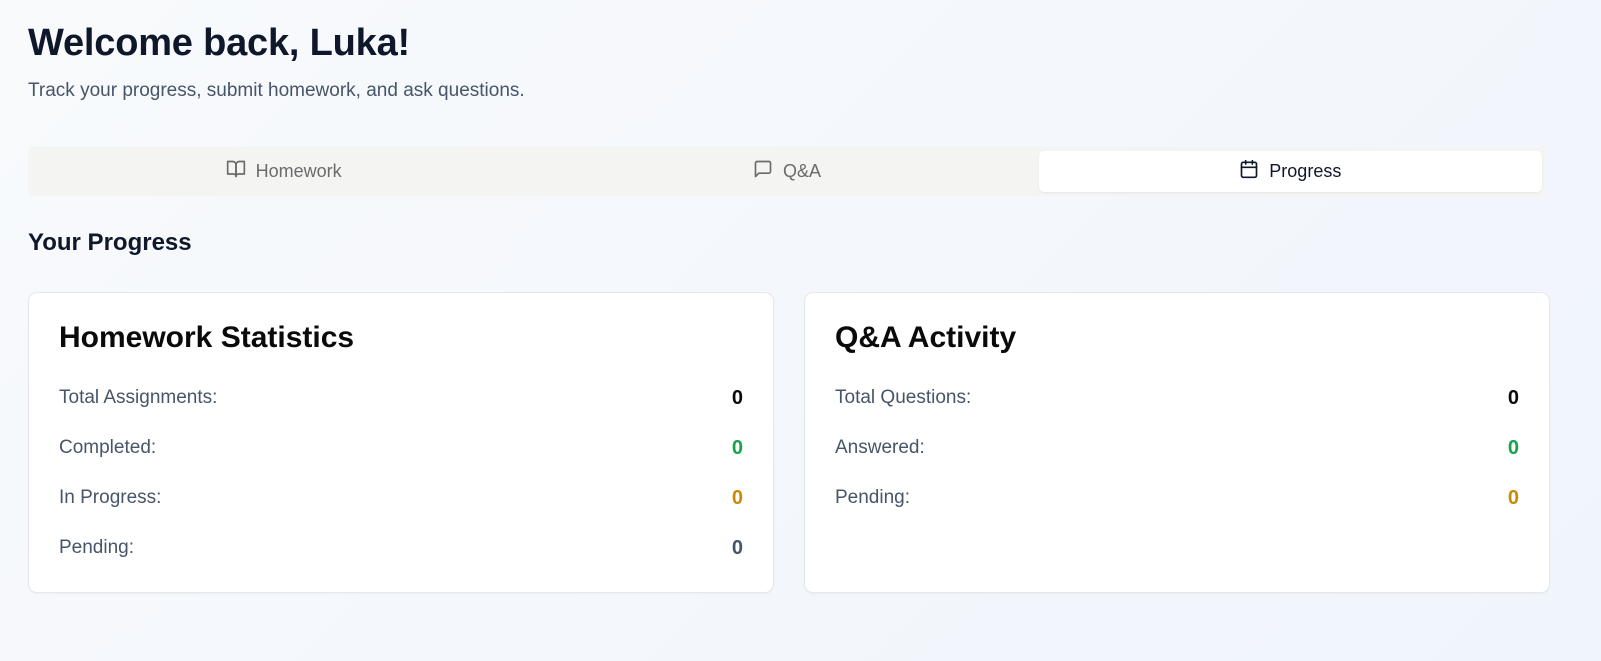 The image size is (1601, 661). Describe the element at coordinates (236, 171) in the screenshot. I see `book-open-icon` at that location.